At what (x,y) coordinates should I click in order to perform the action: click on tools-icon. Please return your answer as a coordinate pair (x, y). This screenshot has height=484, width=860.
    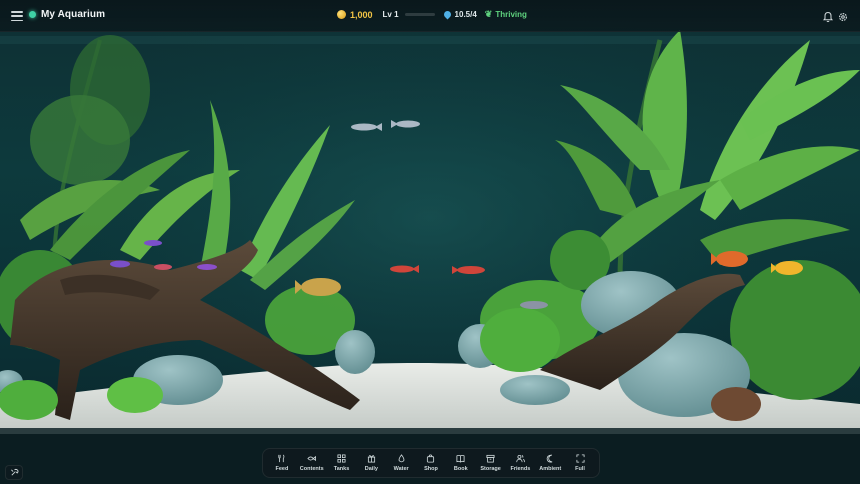
    Looking at the image, I should click on (14, 472).